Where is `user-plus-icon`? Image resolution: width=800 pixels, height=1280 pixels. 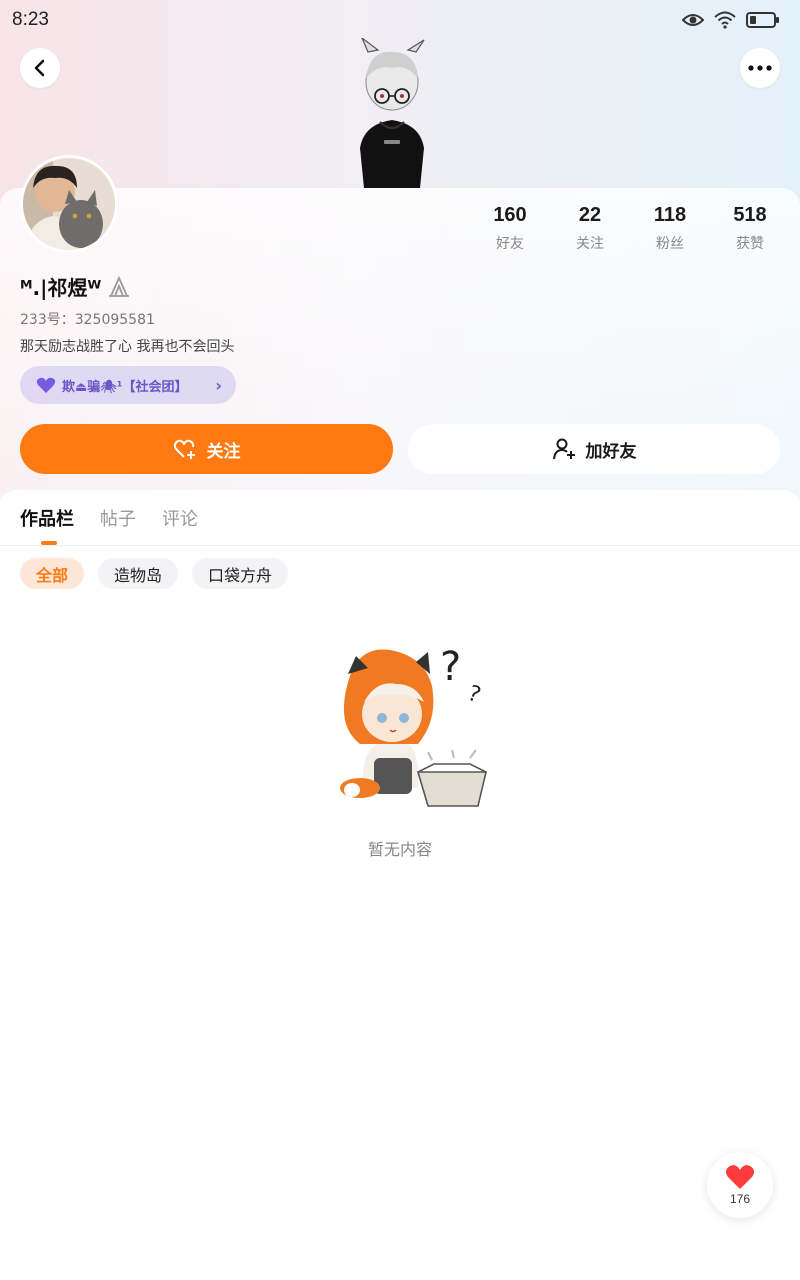 user-plus-icon is located at coordinates (563, 449).